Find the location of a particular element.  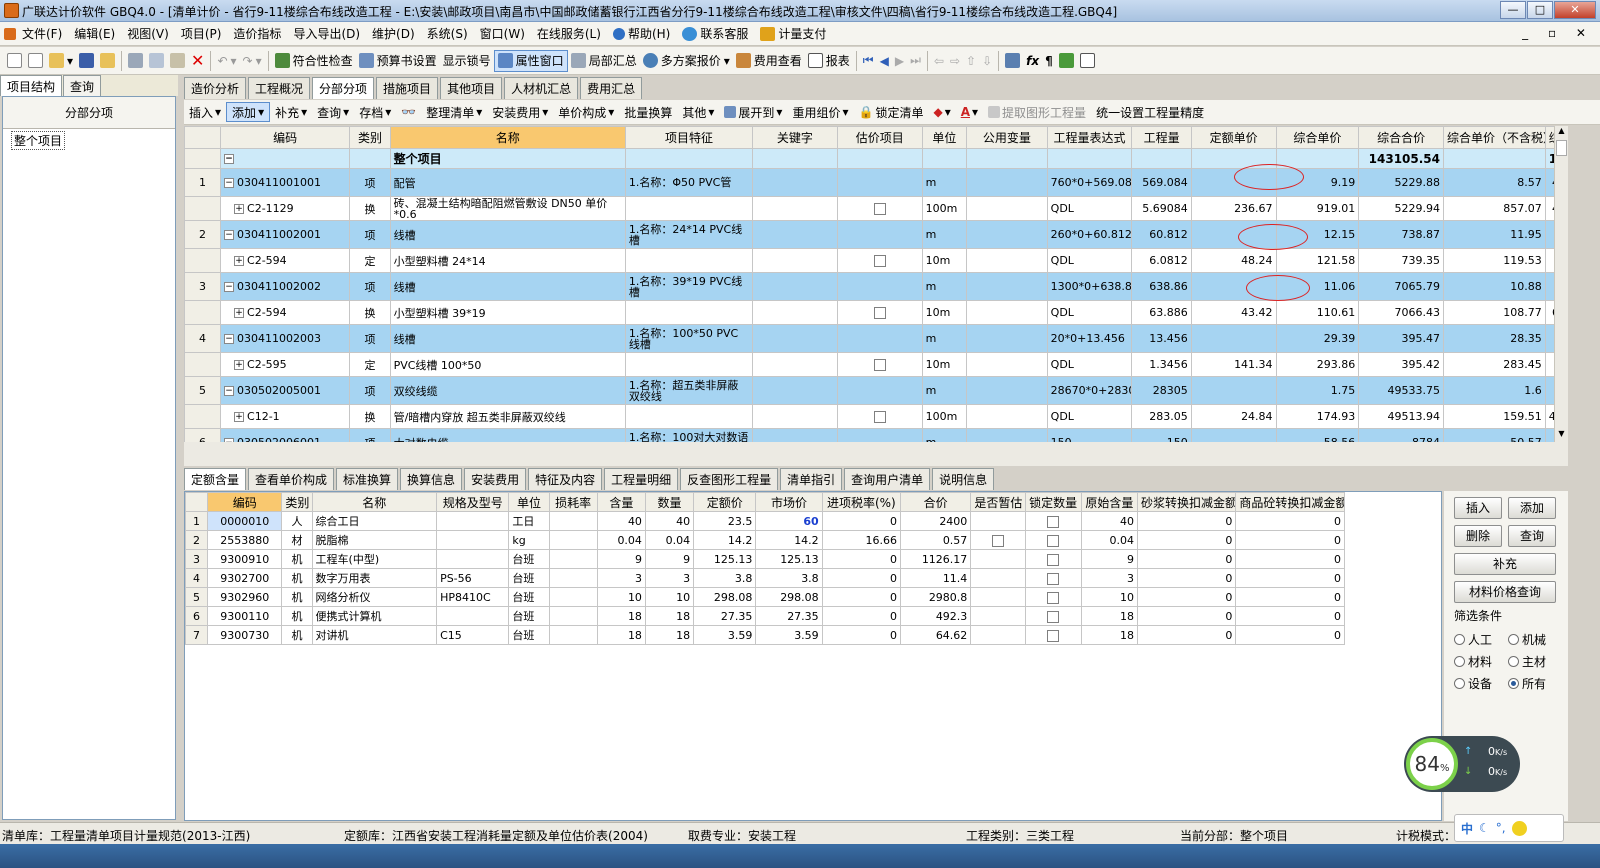

property-window-button: 属性窗口 is located at coordinates (530, 60).